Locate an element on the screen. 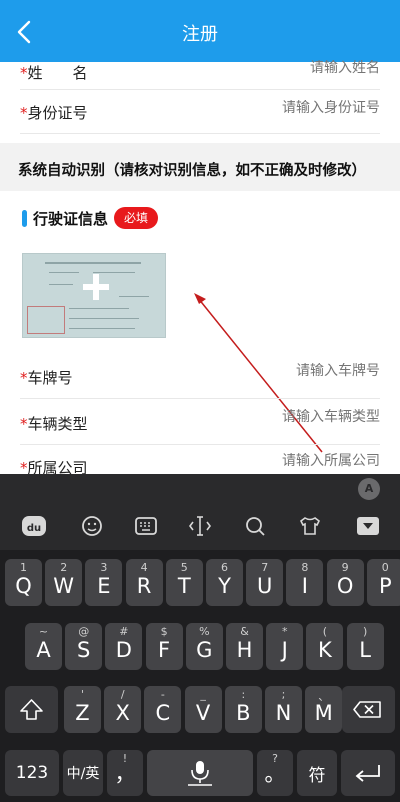  id-number-label: 身份证号 is located at coordinates (57, 113).